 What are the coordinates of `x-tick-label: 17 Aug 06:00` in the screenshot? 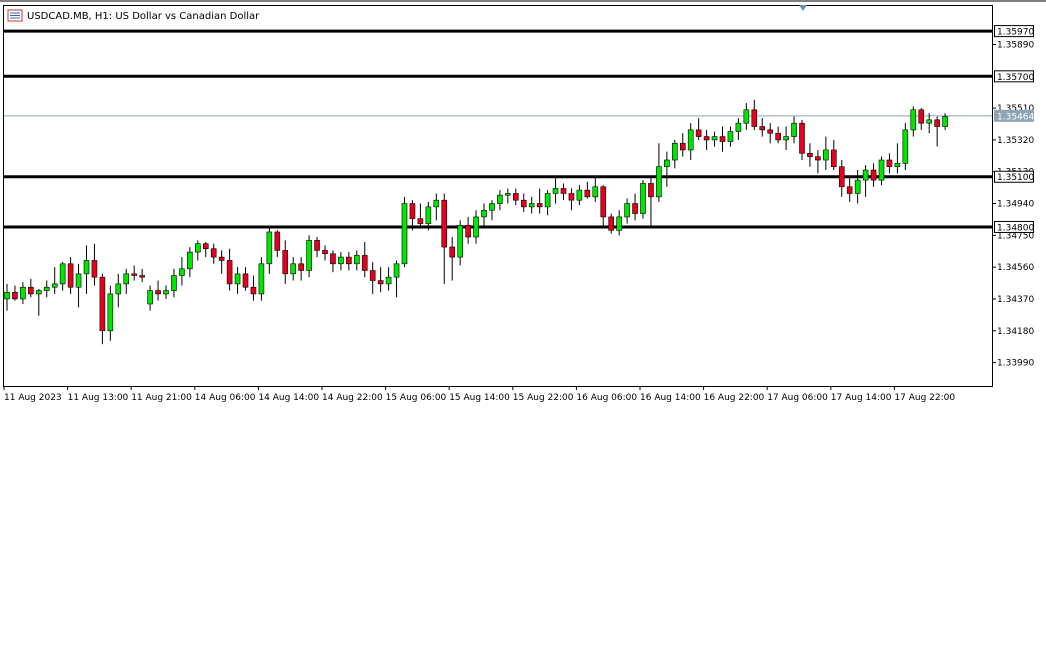 It's located at (797, 398).